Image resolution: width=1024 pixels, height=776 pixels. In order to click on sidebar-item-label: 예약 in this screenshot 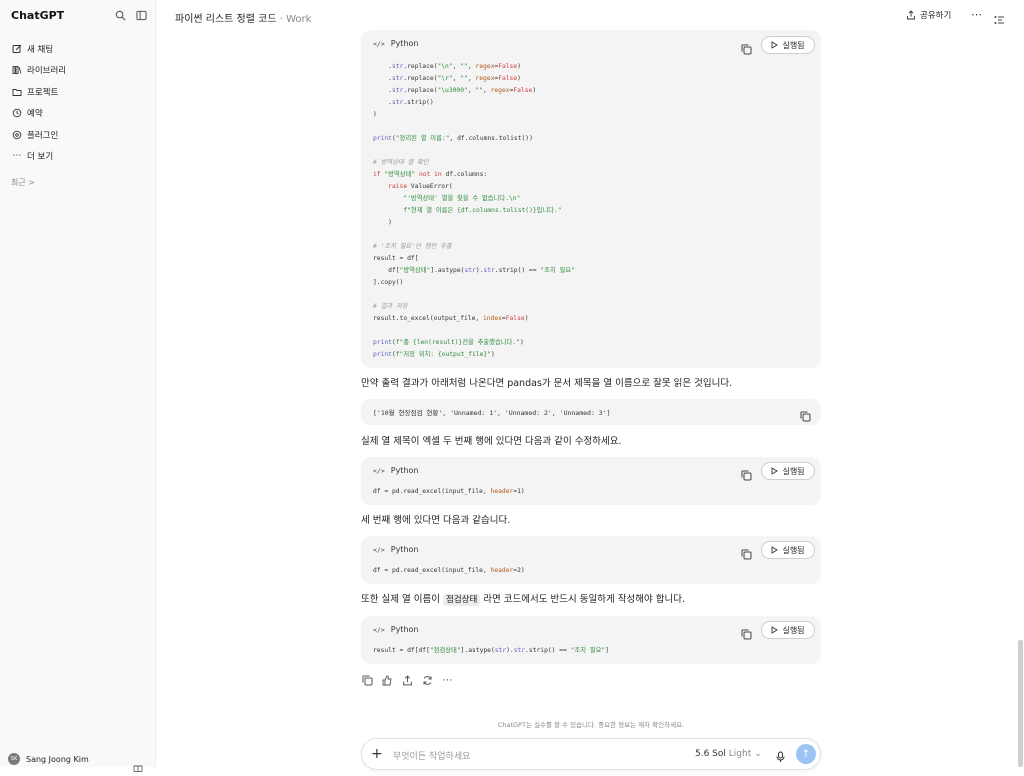, I will do `click(35, 114)`.